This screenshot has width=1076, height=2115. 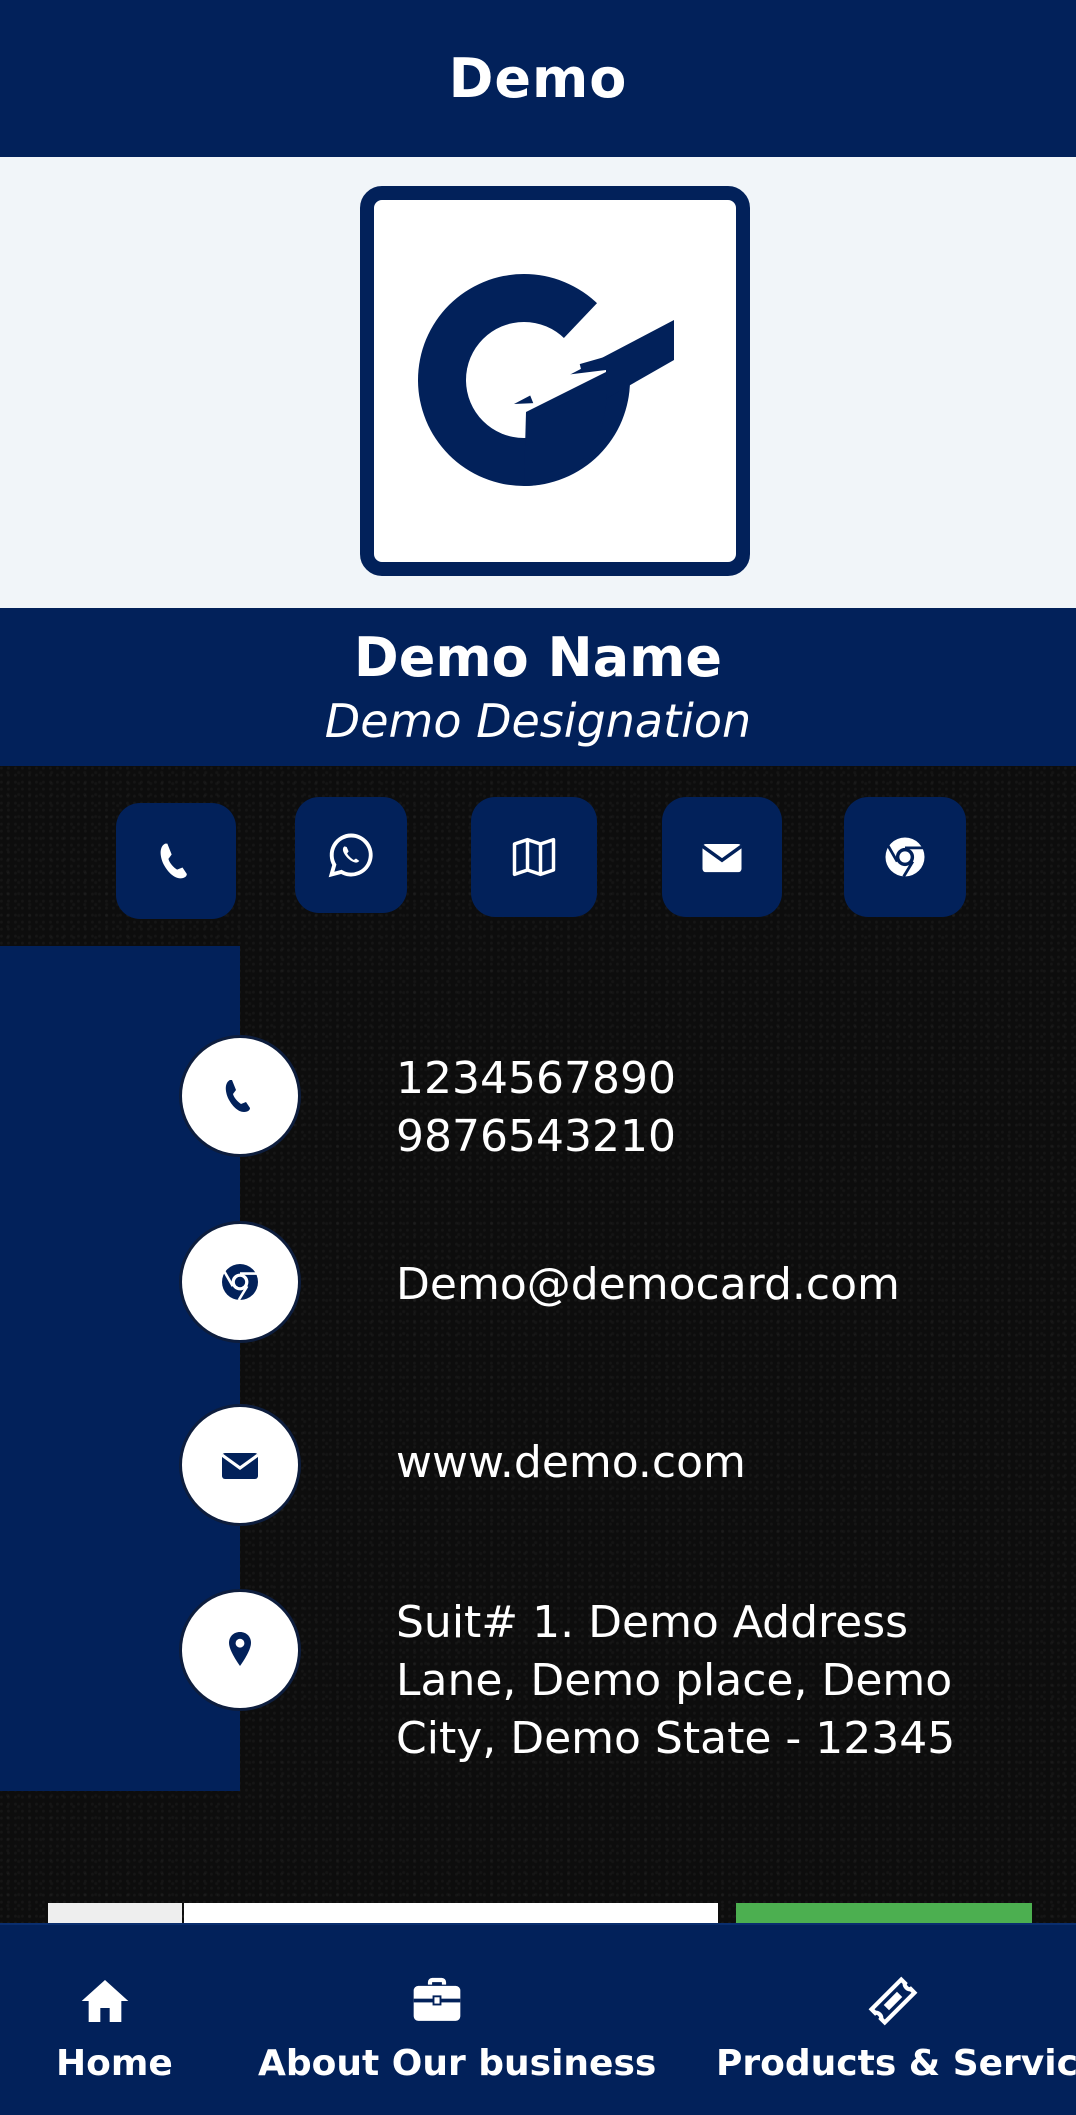 I want to click on phone-numbers: 1234567890 9876543210, so click(x=716, y=1108).